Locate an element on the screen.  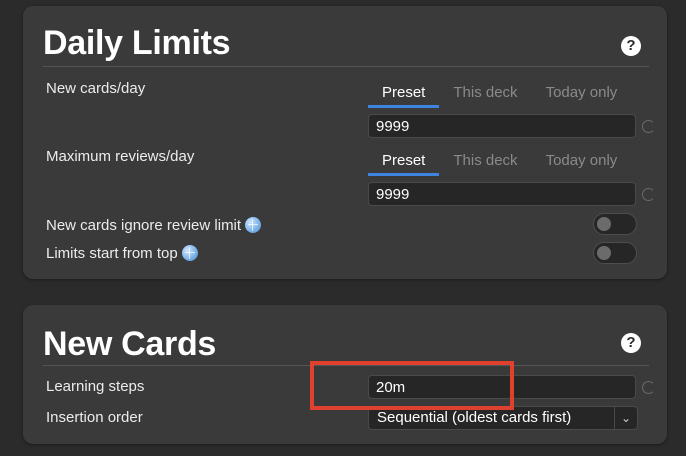
insertion-order-label: Insertion order is located at coordinates (94, 417).